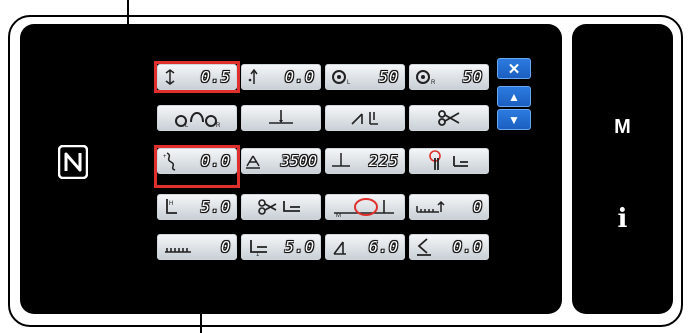 This screenshot has width=693, height=333. Describe the element at coordinates (383, 161) in the screenshot. I see `needle-drop-value: 225` at that location.